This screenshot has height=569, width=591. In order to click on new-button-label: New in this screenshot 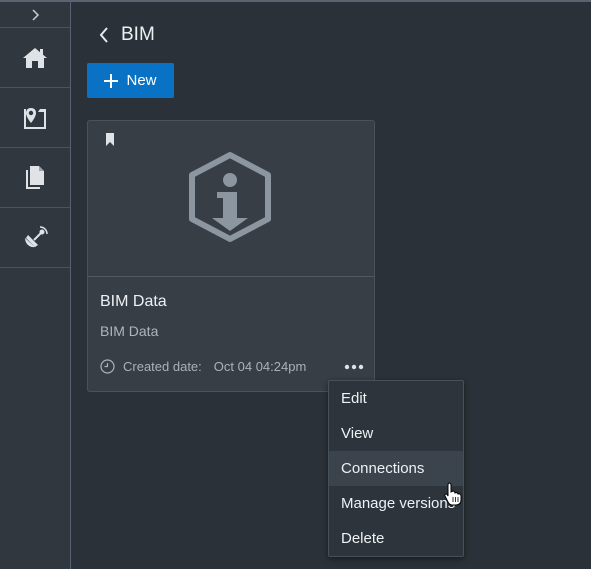, I will do `click(141, 80)`.